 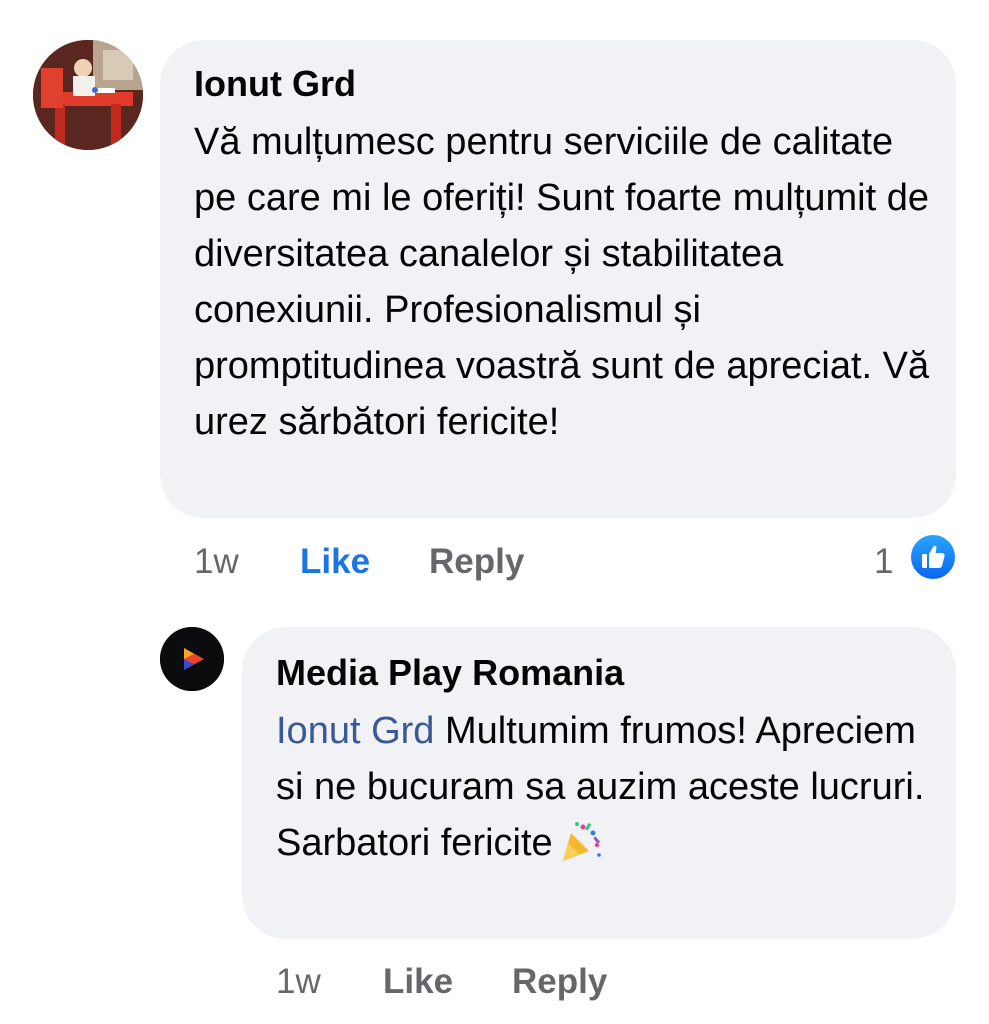 What do you see at coordinates (559, 982) in the screenshot?
I see `reply-reply-button: Reply` at bounding box center [559, 982].